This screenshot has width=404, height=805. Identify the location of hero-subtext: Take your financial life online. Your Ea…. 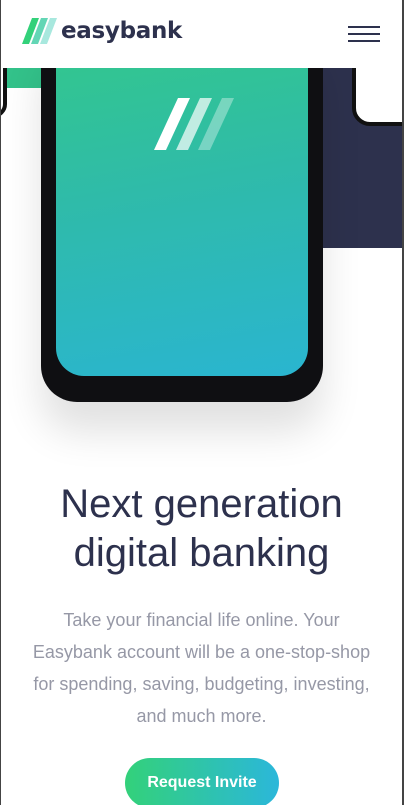
(201, 668).